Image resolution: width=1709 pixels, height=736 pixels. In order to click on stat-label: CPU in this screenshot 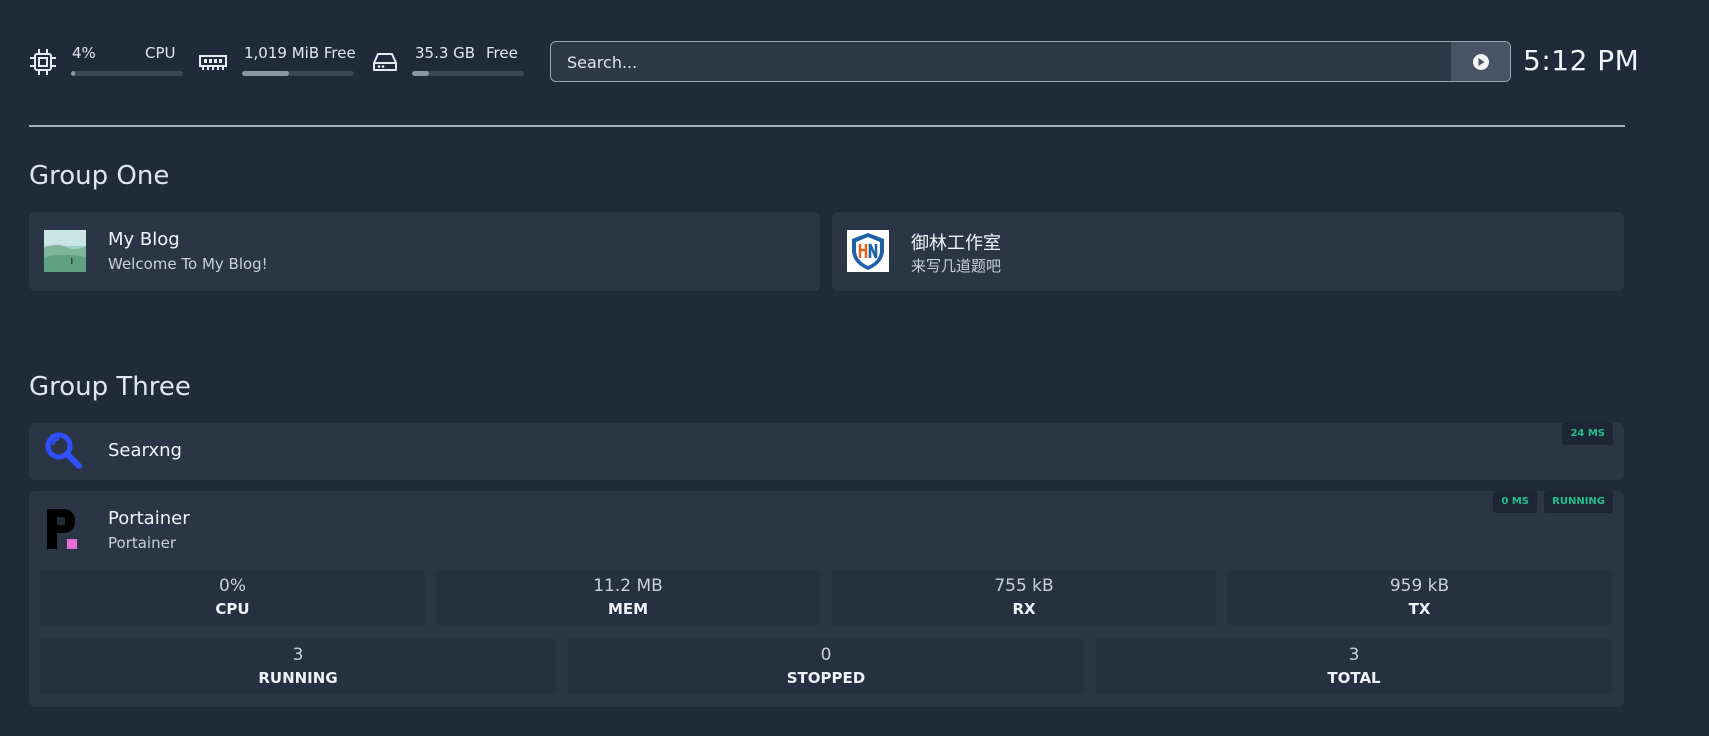, I will do `click(232, 609)`.